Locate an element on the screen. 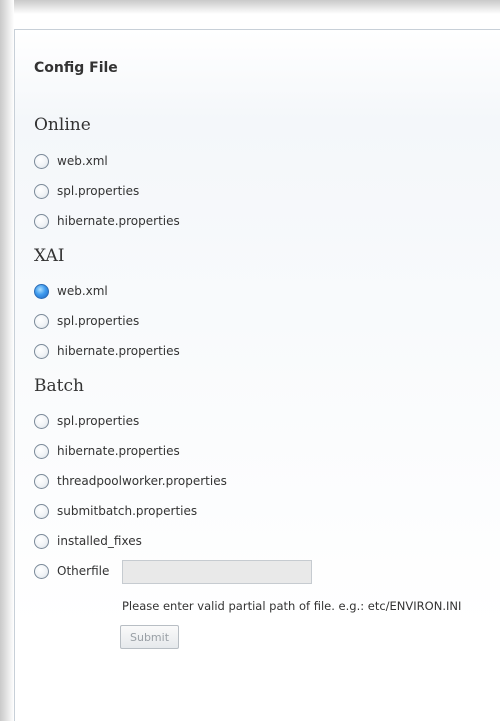  radio-batch-spl-properties: spl.properties is located at coordinates (86, 421).